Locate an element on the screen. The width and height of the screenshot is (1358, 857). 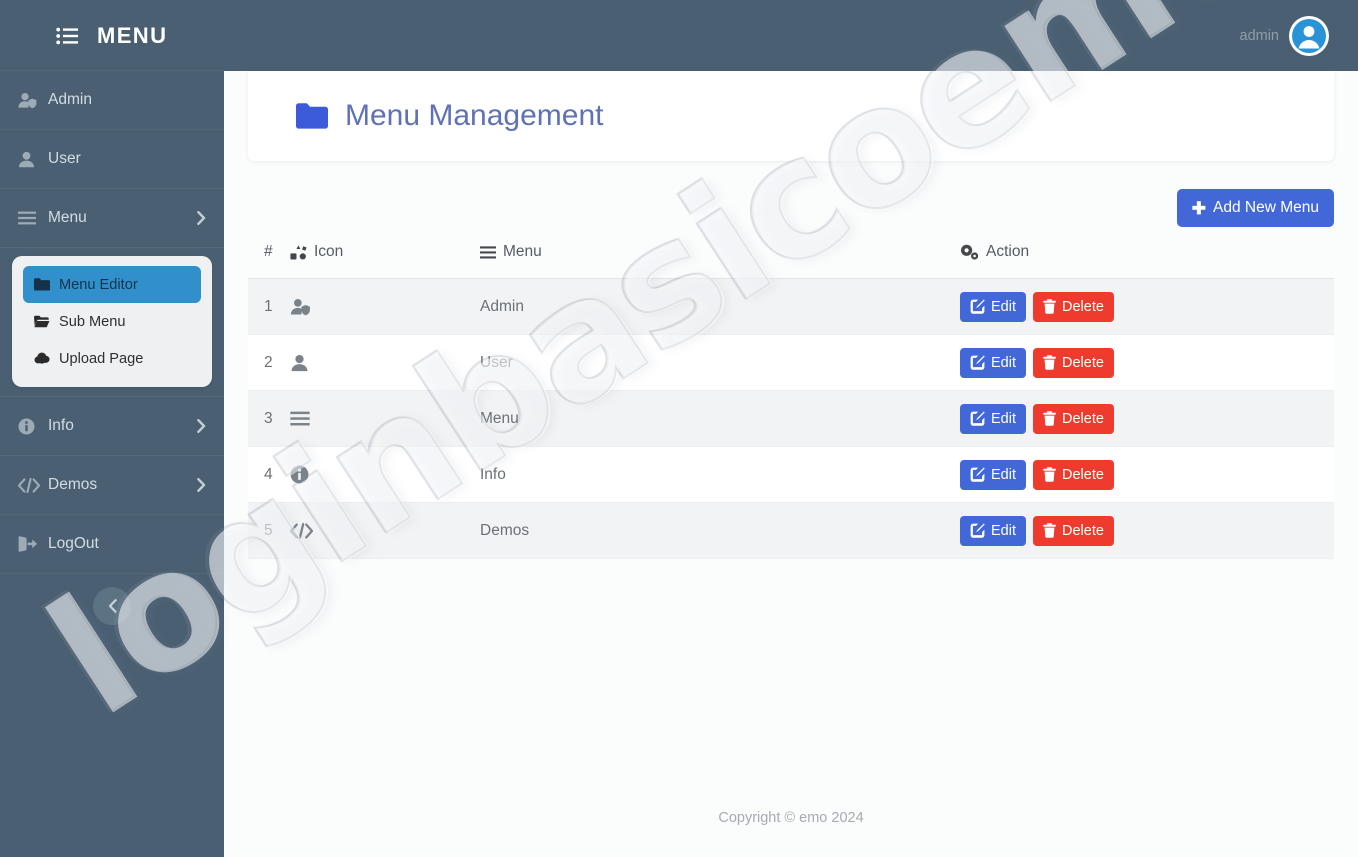
footer: Copyright © emo 2024 is located at coordinates (791, 818).